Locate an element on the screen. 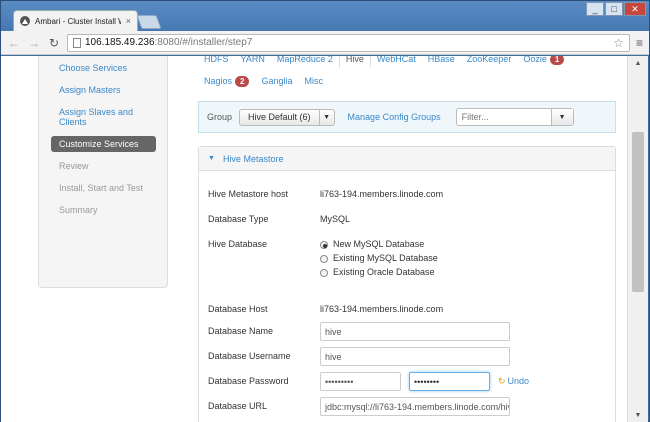 This screenshot has width=650, height=422. step-summary: Summary is located at coordinates (78, 210).